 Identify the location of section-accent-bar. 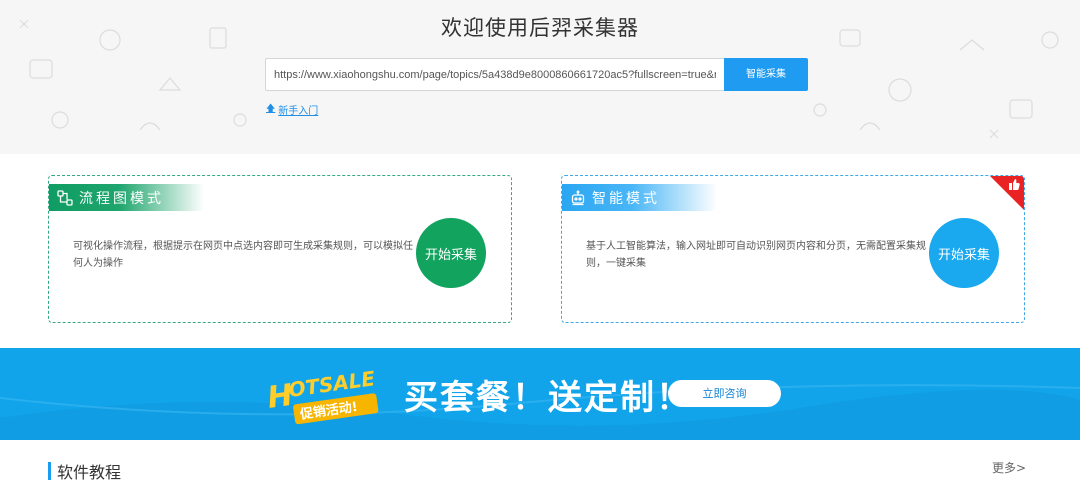
(49, 471).